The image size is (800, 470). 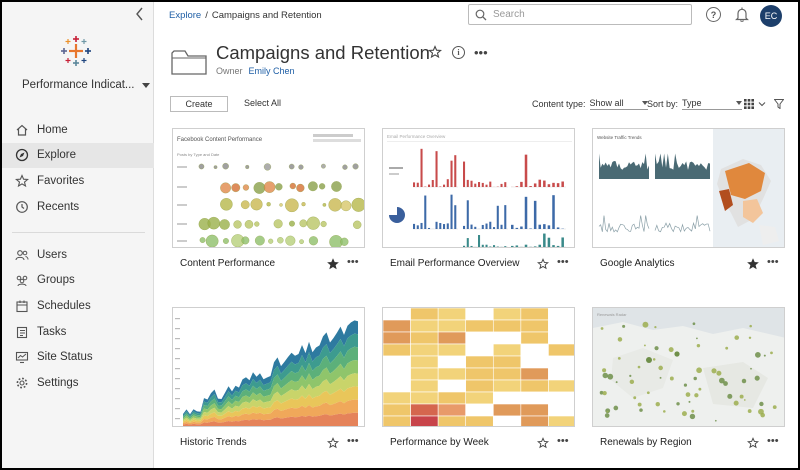 I want to click on select-all-button: Select All, so click(x=262, y=103).